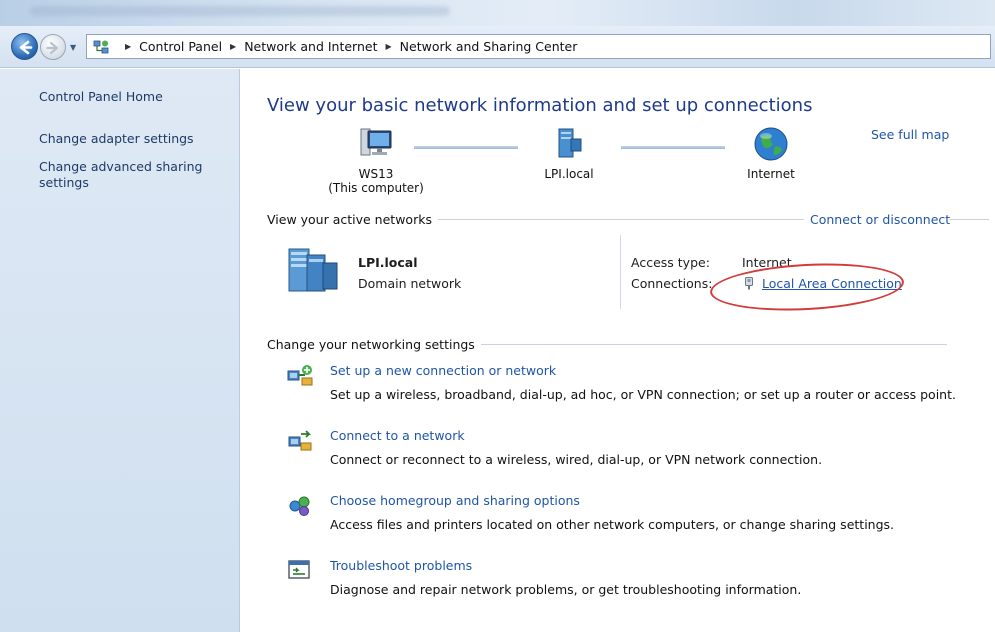  What do you see at coordinates (376, 142) in the screenshot?
I see `computer-icon` at bounding box center [376, 142].